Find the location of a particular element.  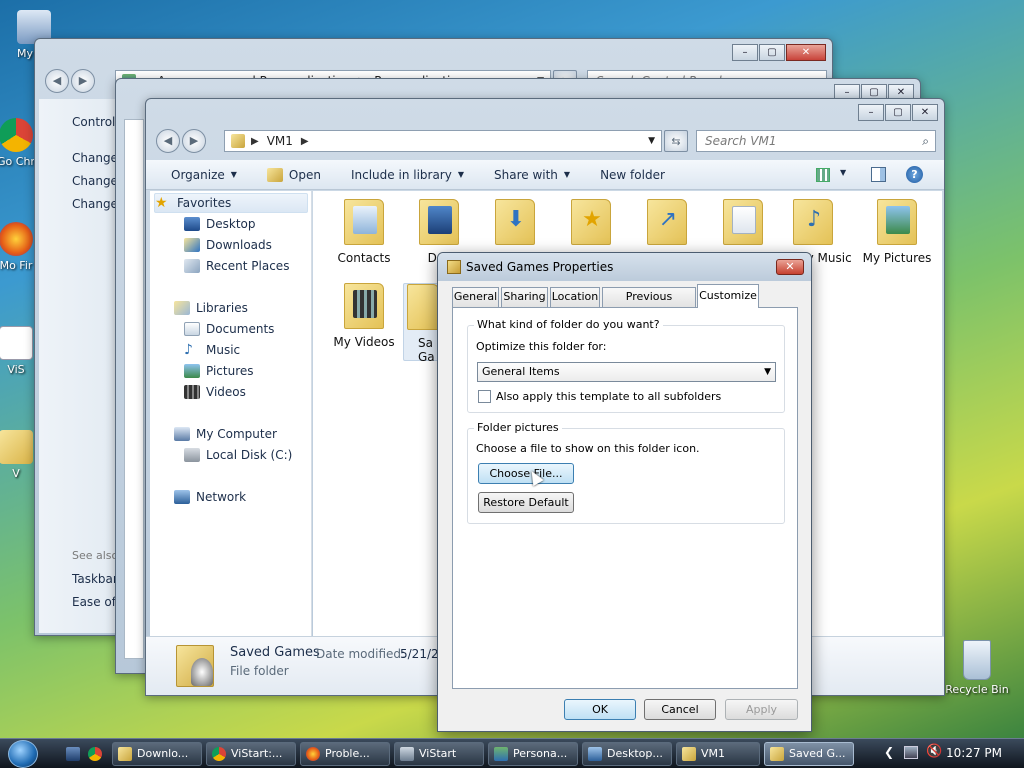

nav-local-disk: Local Disk (C:) is located at coordinates (238, 455).